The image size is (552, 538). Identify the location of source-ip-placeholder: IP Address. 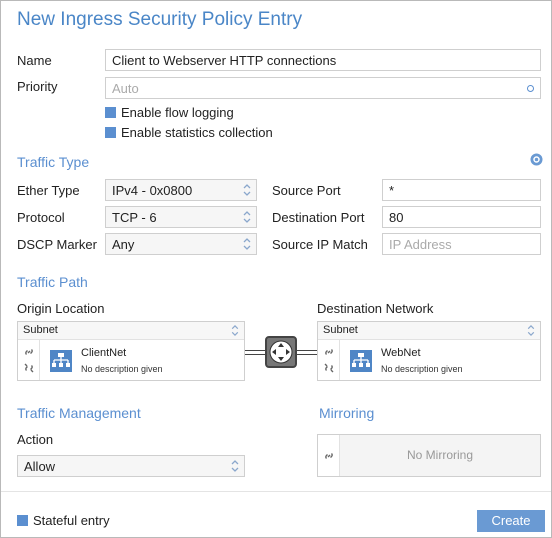
(420, 244).